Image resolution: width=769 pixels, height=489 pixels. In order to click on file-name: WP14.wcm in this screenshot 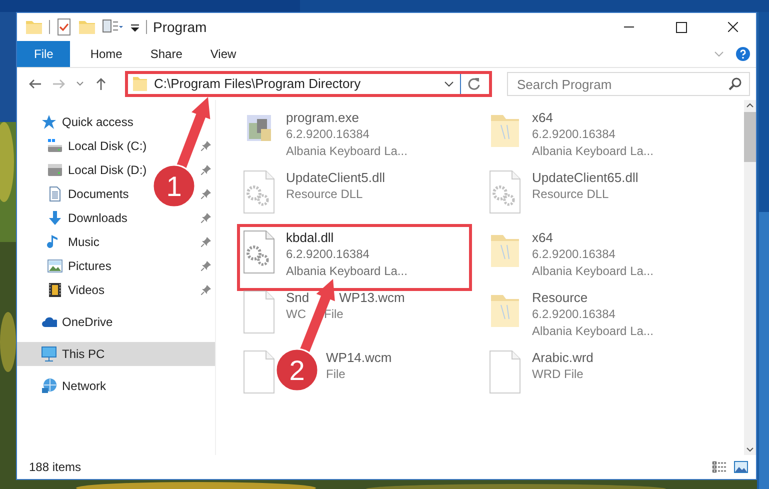, I will do `click(359, 357)`.